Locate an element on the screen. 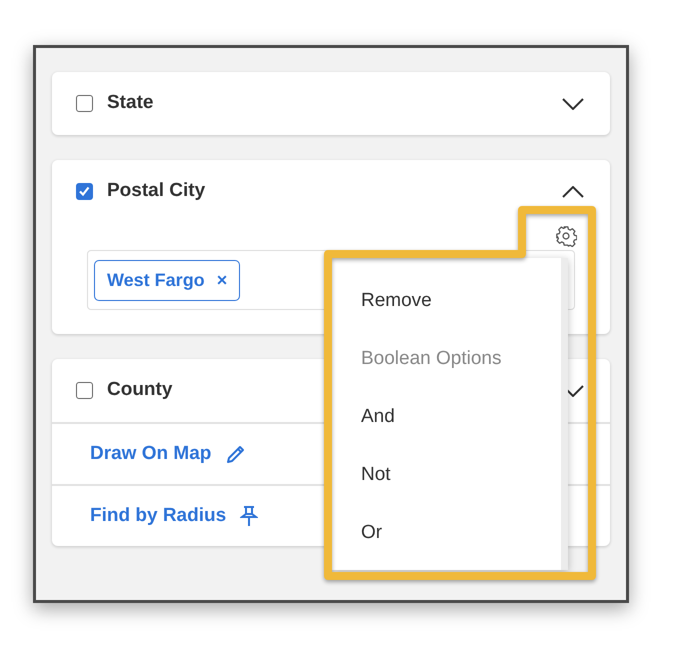  scrollbar-track is located at coordinates (564, 414).